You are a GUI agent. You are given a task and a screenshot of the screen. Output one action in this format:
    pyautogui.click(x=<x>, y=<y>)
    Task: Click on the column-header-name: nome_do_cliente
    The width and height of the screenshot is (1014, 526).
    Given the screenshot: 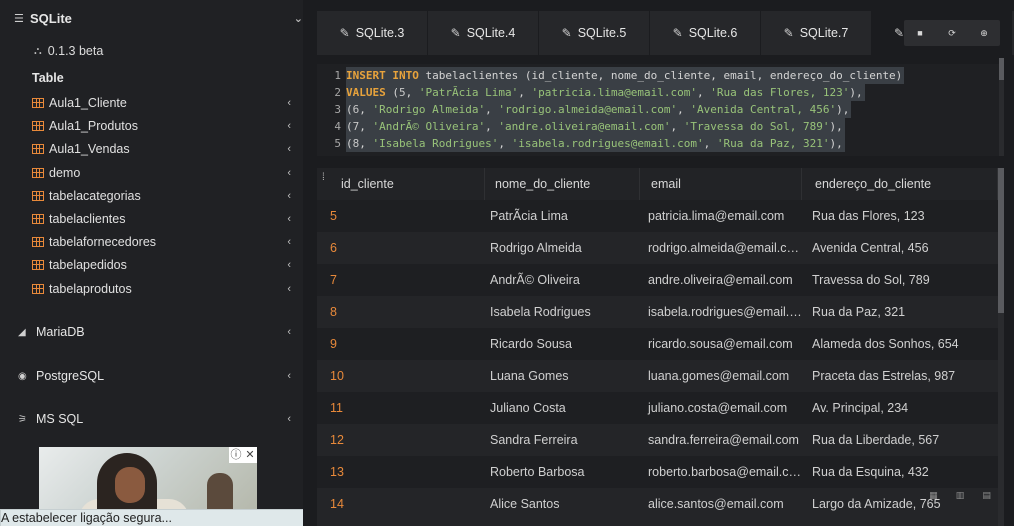 What is the action you would take?
    pyautogui.click(x=562, y=184)
    